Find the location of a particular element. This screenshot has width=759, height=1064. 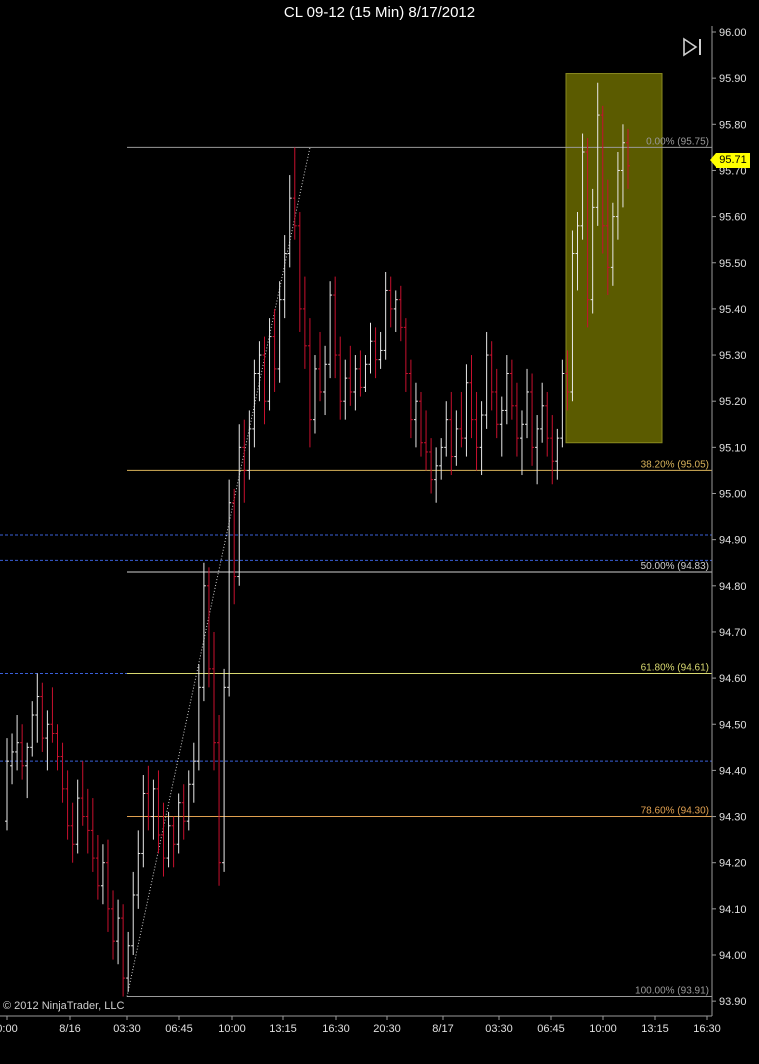

y-tick-label: 95.30 is located at coordinates (733, 356).